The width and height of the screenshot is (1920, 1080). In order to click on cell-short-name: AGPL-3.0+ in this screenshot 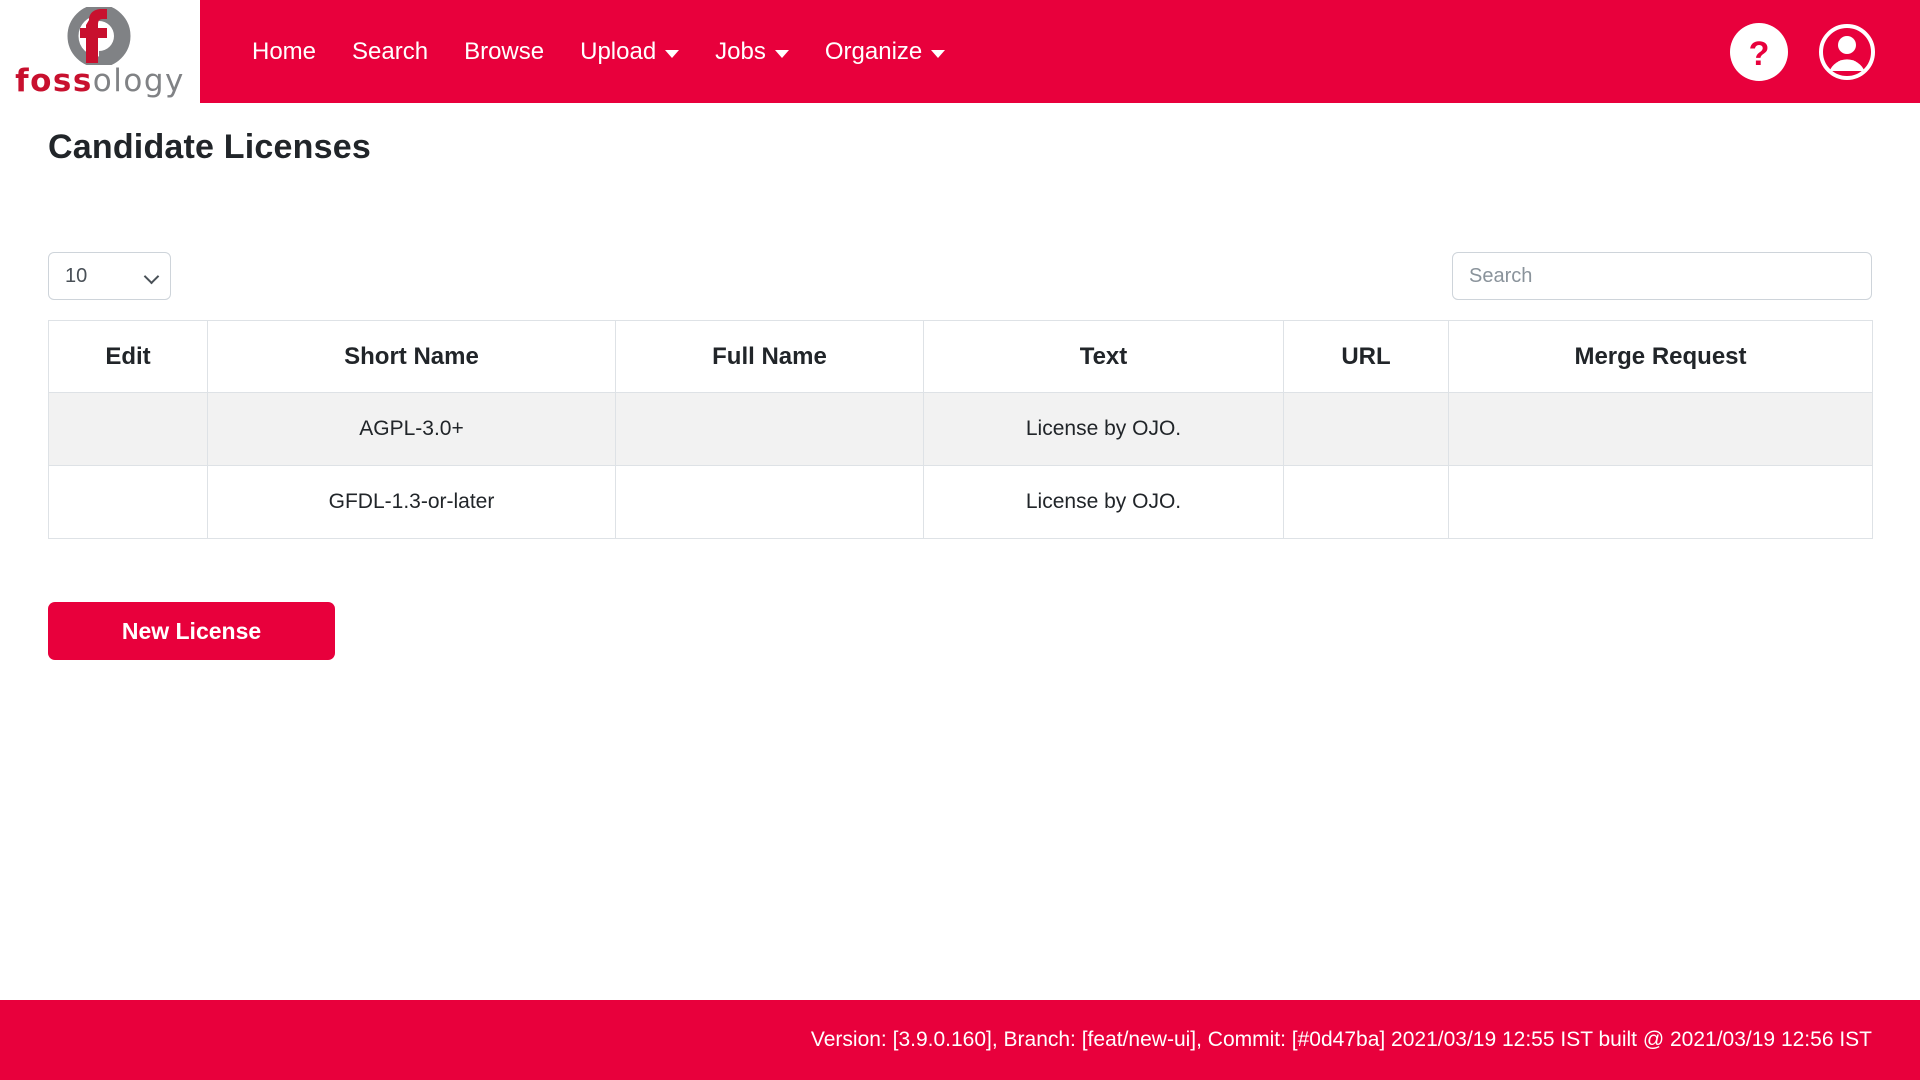, I will do `click(411, 429)`.